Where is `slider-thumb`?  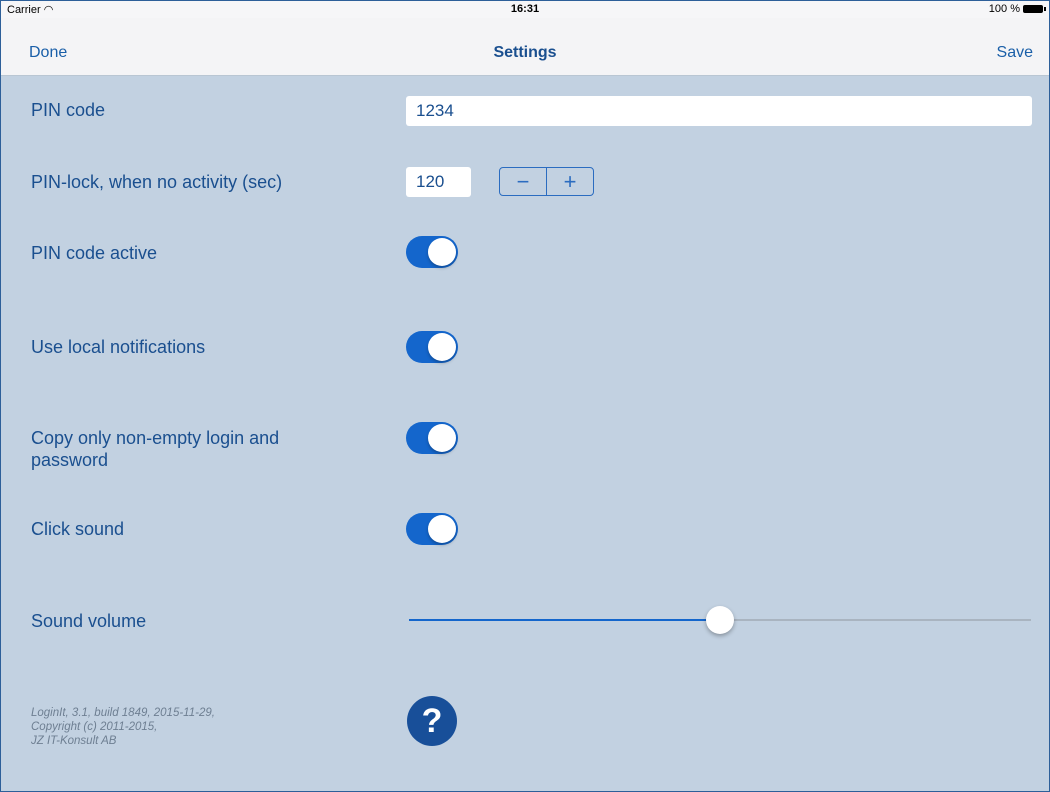 slider-thumb is located at coordinates (720, 620).